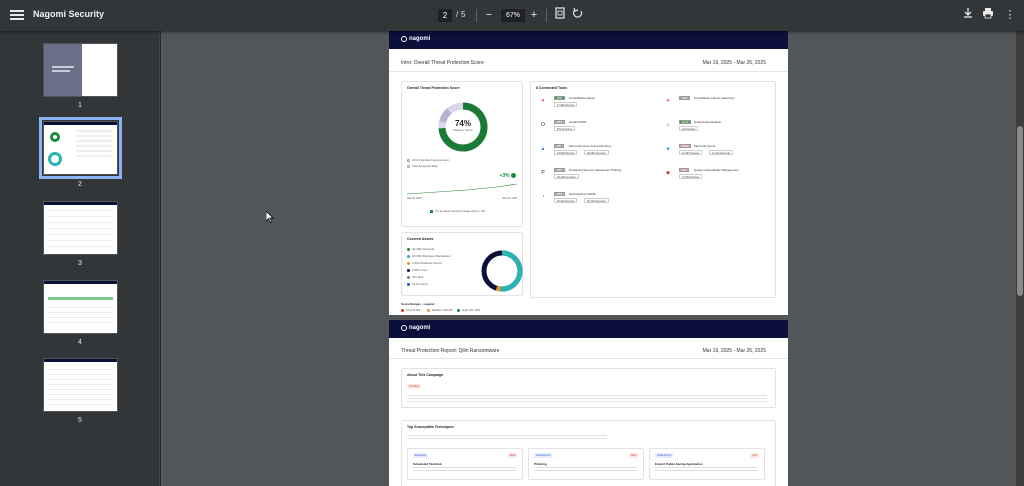 The height and width of the screenshot is (486, 1024). What do you see at coordinates (988, 15) in the screenshot?
I see `print-icon` at bounding box center [988, 15].